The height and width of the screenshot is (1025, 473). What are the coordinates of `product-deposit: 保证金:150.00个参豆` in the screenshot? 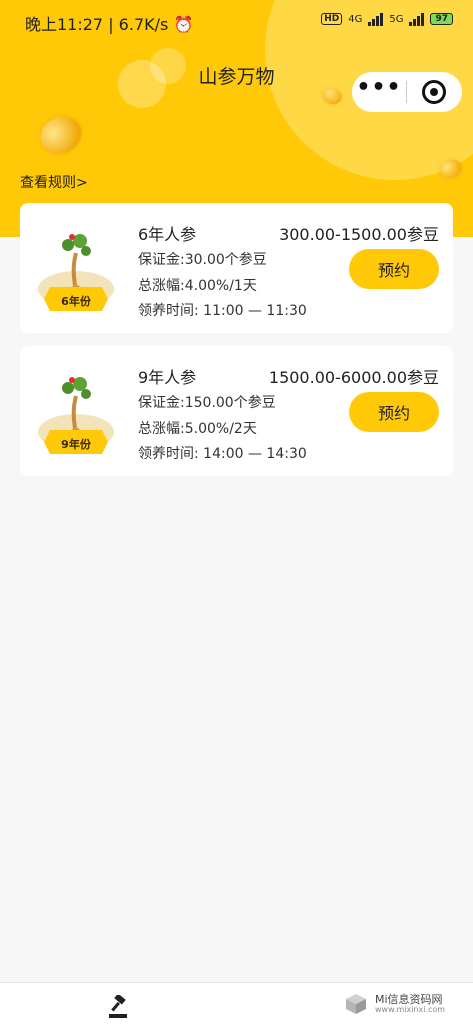 It's located at (207, 403).